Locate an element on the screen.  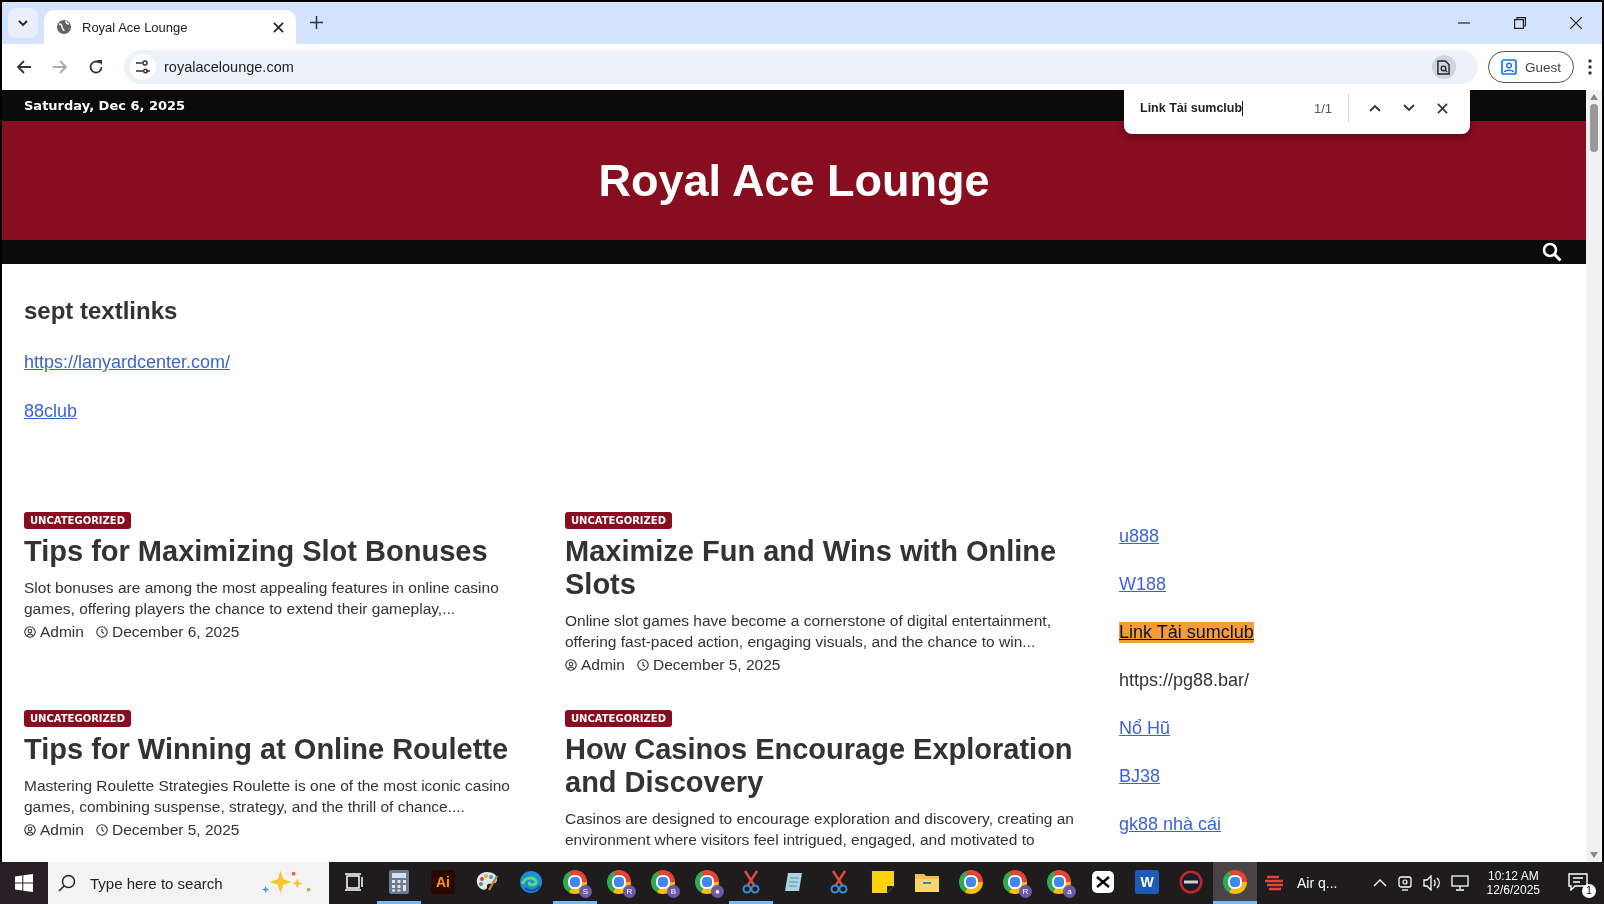
post-date: December 6, 2025 is located at coordinates (175, 632).